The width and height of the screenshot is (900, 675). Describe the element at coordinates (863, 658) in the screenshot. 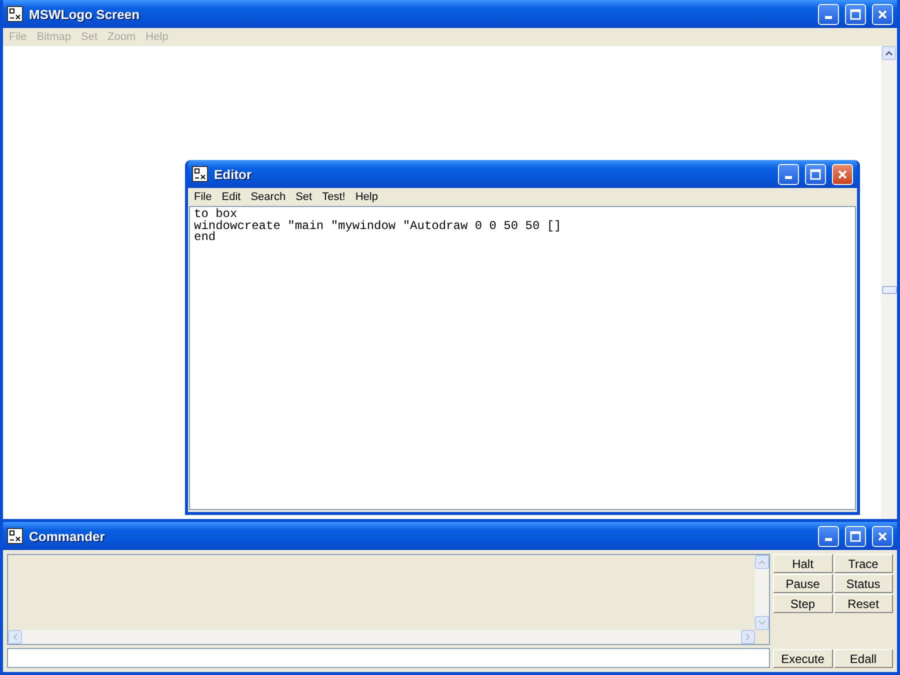

I see `command-button: Edall` at that location.